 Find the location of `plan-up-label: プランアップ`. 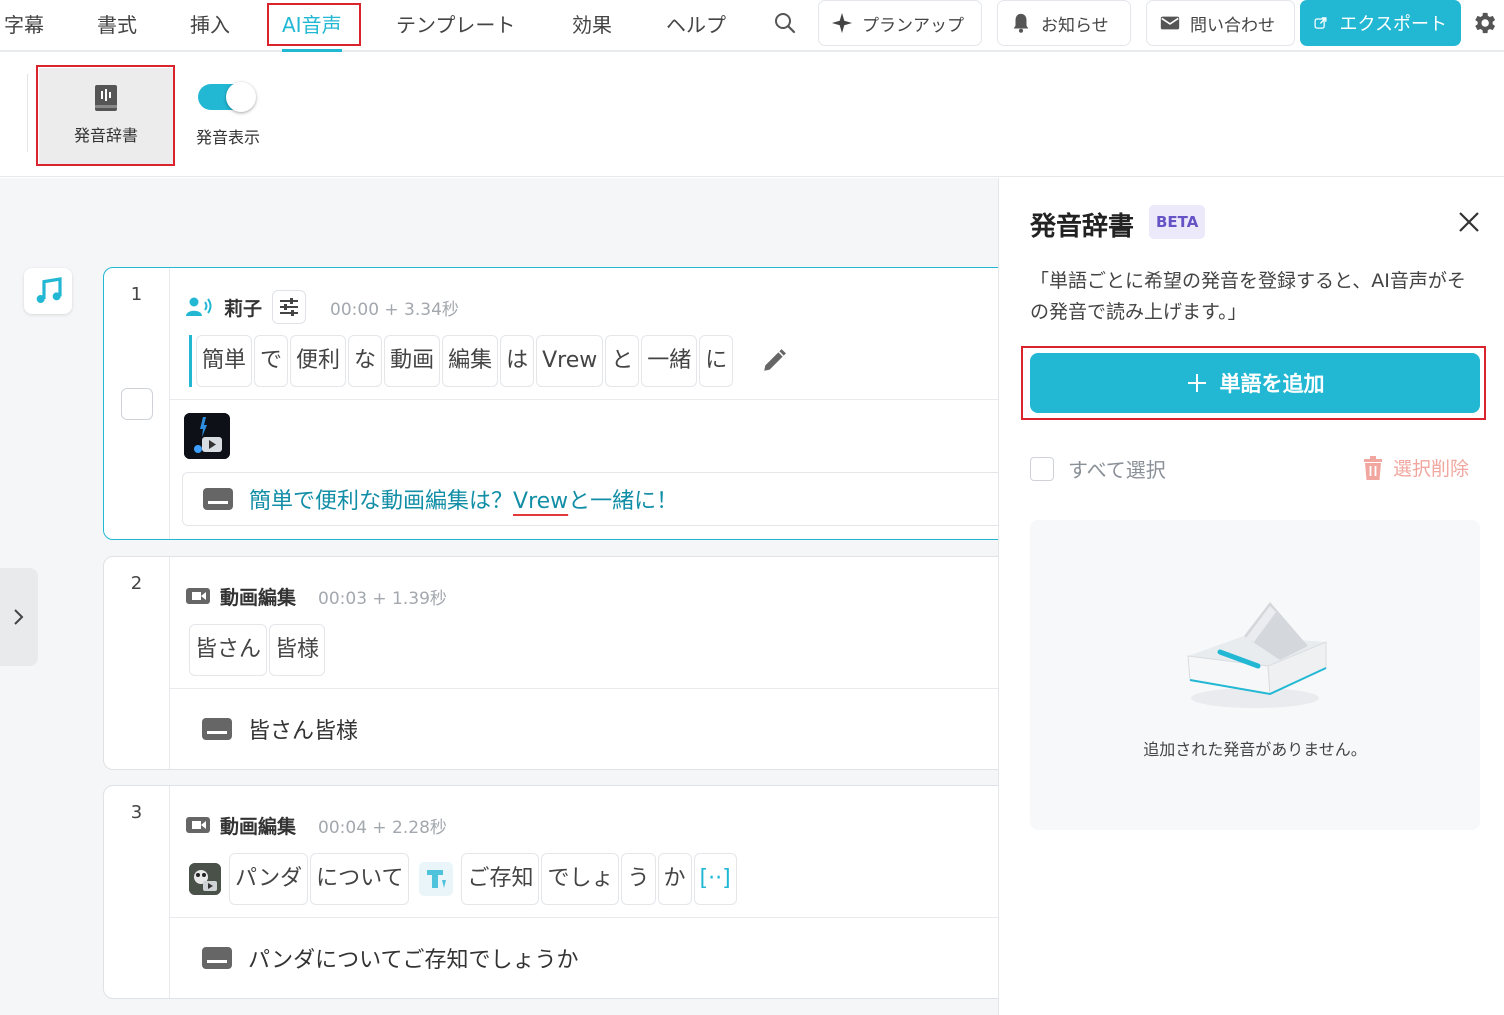

plan-up-label: プランアップ is located at coordinates (913, 25).